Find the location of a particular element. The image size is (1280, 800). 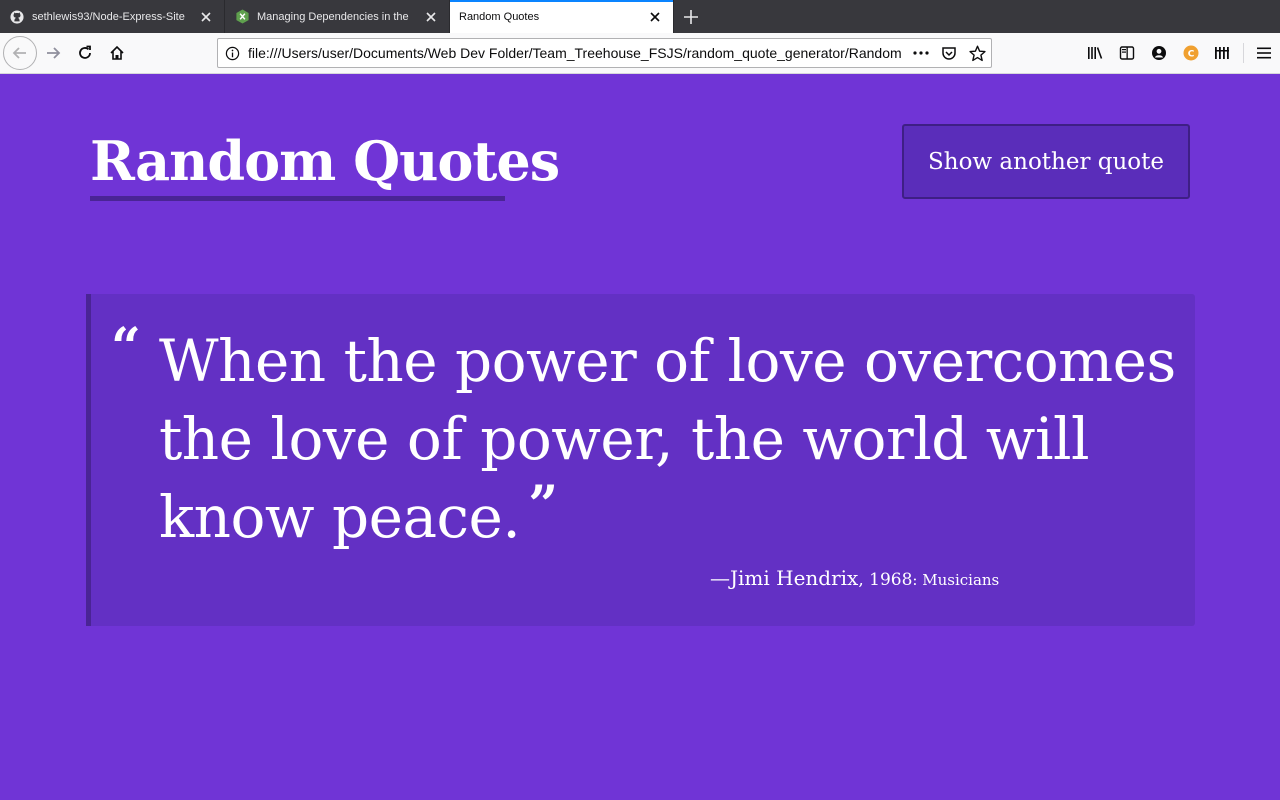

grid-extension-icon is located at coordinates (1223, 53).